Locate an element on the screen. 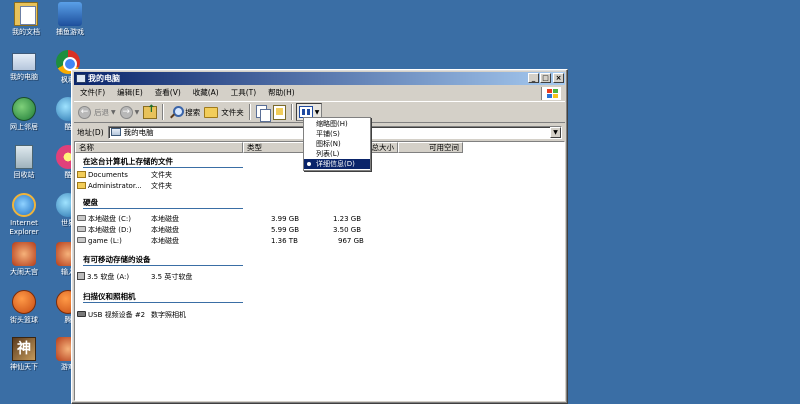 This screenshot has width=800, height=404. view-option-icons: 图标(N) is located at coordinates (337, 144).